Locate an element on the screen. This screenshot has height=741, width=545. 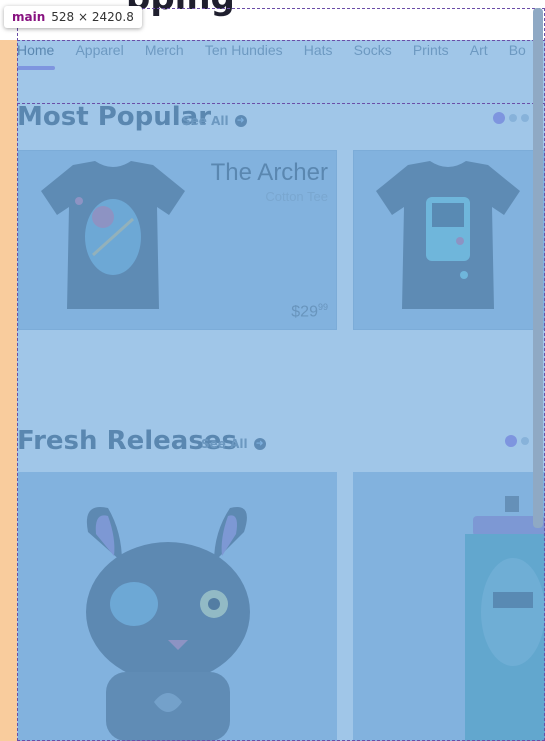
price-cents: 99 is located at coordinates (322, 306).